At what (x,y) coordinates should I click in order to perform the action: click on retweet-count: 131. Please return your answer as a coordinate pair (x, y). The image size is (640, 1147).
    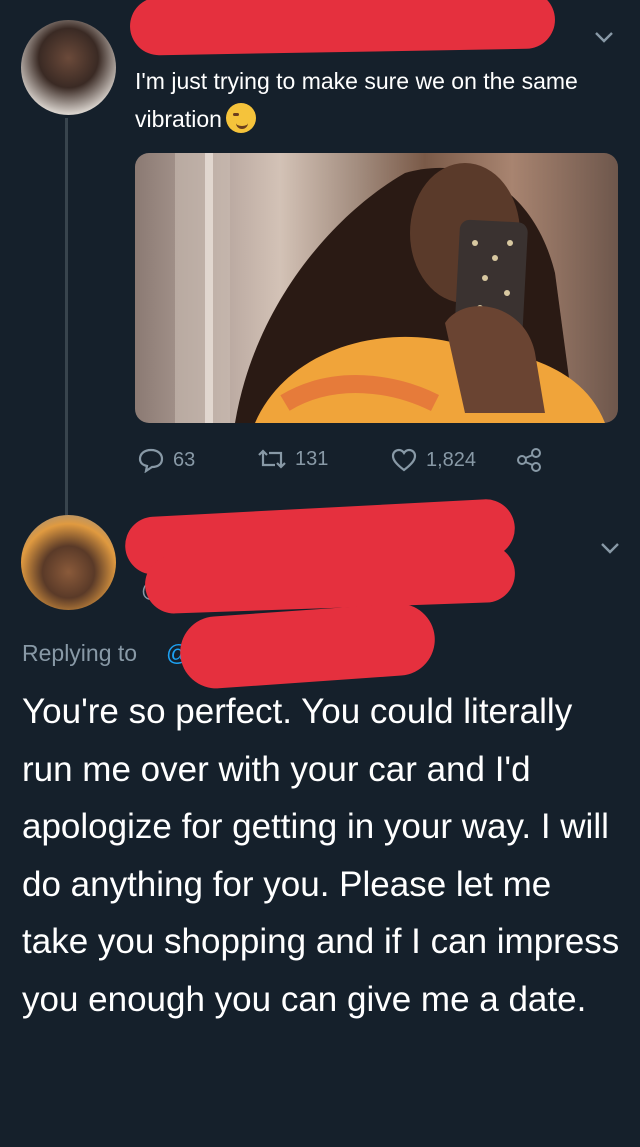
    Looking at the image, I should click on (312, 458).